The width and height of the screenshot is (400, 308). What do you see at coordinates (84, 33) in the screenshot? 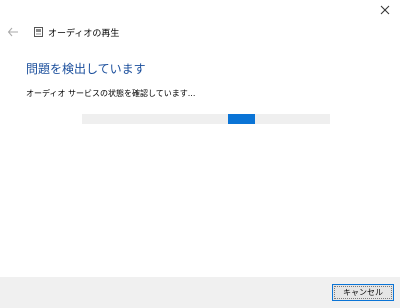
I see `window-title: オーディオの再生` at bounding box center [84, 33].